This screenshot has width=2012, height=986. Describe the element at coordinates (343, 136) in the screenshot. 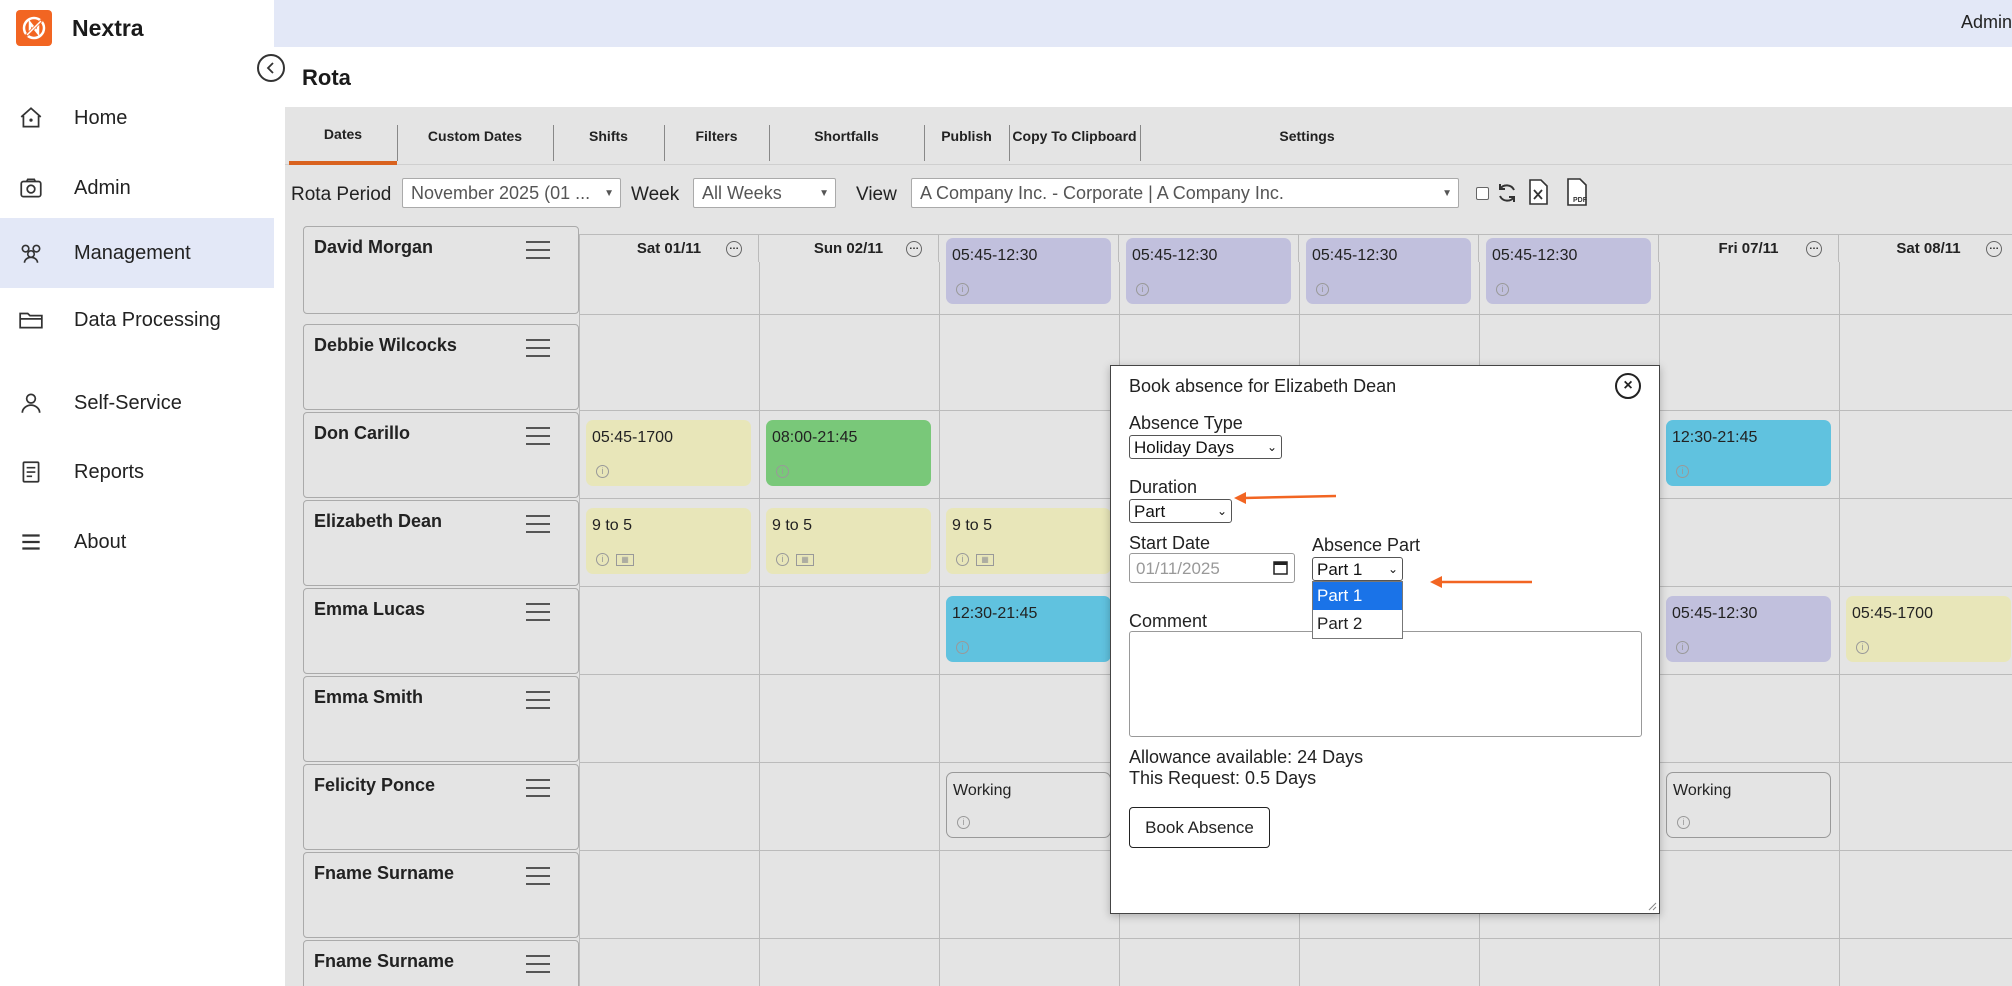

I see `tab-dates: Dates` at that location.